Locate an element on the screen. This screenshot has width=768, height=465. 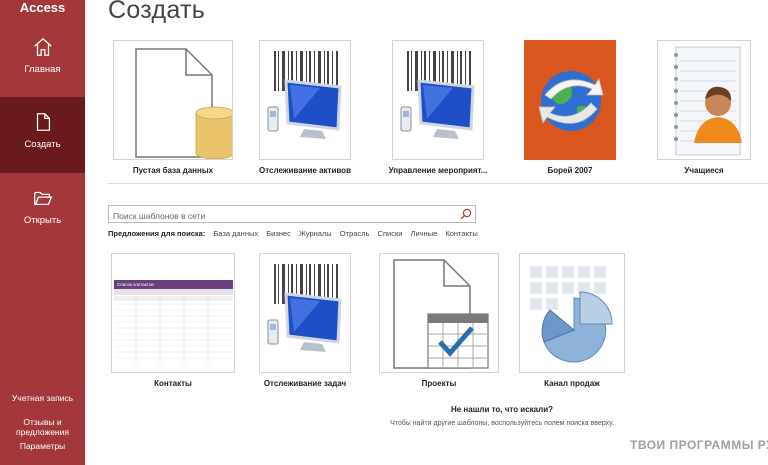
pie-chart-icon is located at coordinates (571, 314).